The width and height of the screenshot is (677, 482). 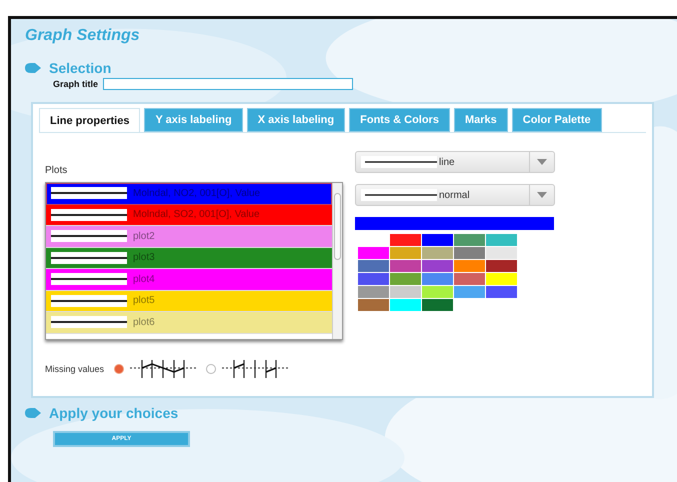 What do you see at coordinates (455, 195) in the screenshot?
I see `line-width-dropdown: normal` at bounding box center [455, 195].